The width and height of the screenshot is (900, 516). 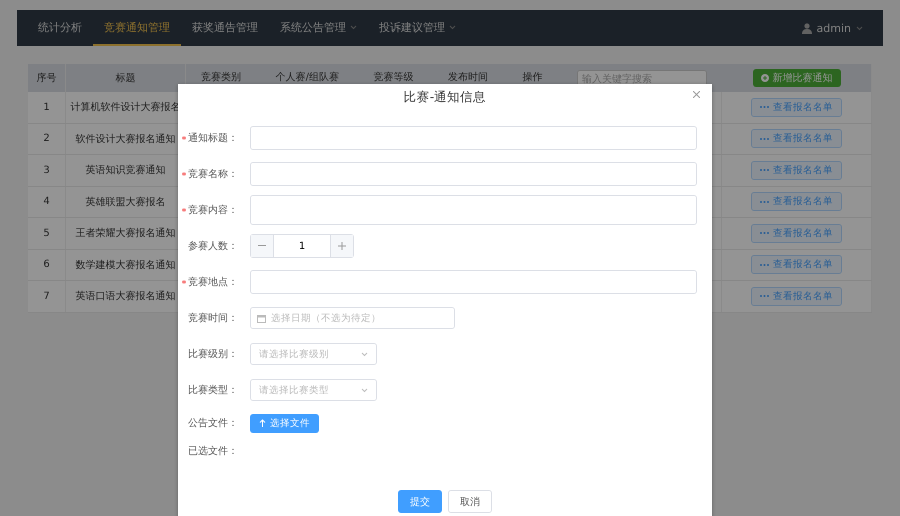 I want to click on table-cell: 3, so click(x=46, y=170).